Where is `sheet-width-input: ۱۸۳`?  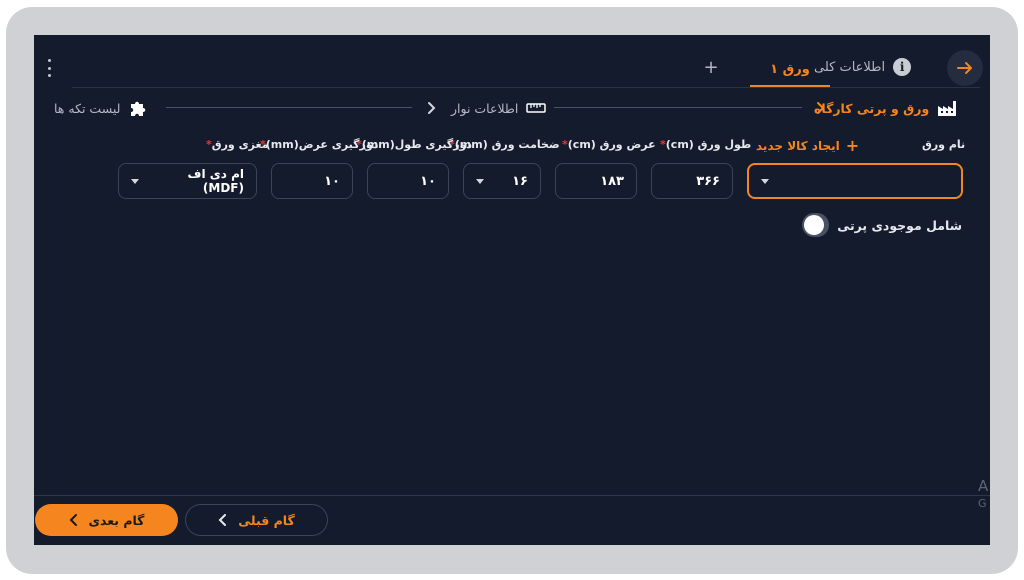 sheet-width-input: ۱۸۳ is located at coordinates (596, 181).